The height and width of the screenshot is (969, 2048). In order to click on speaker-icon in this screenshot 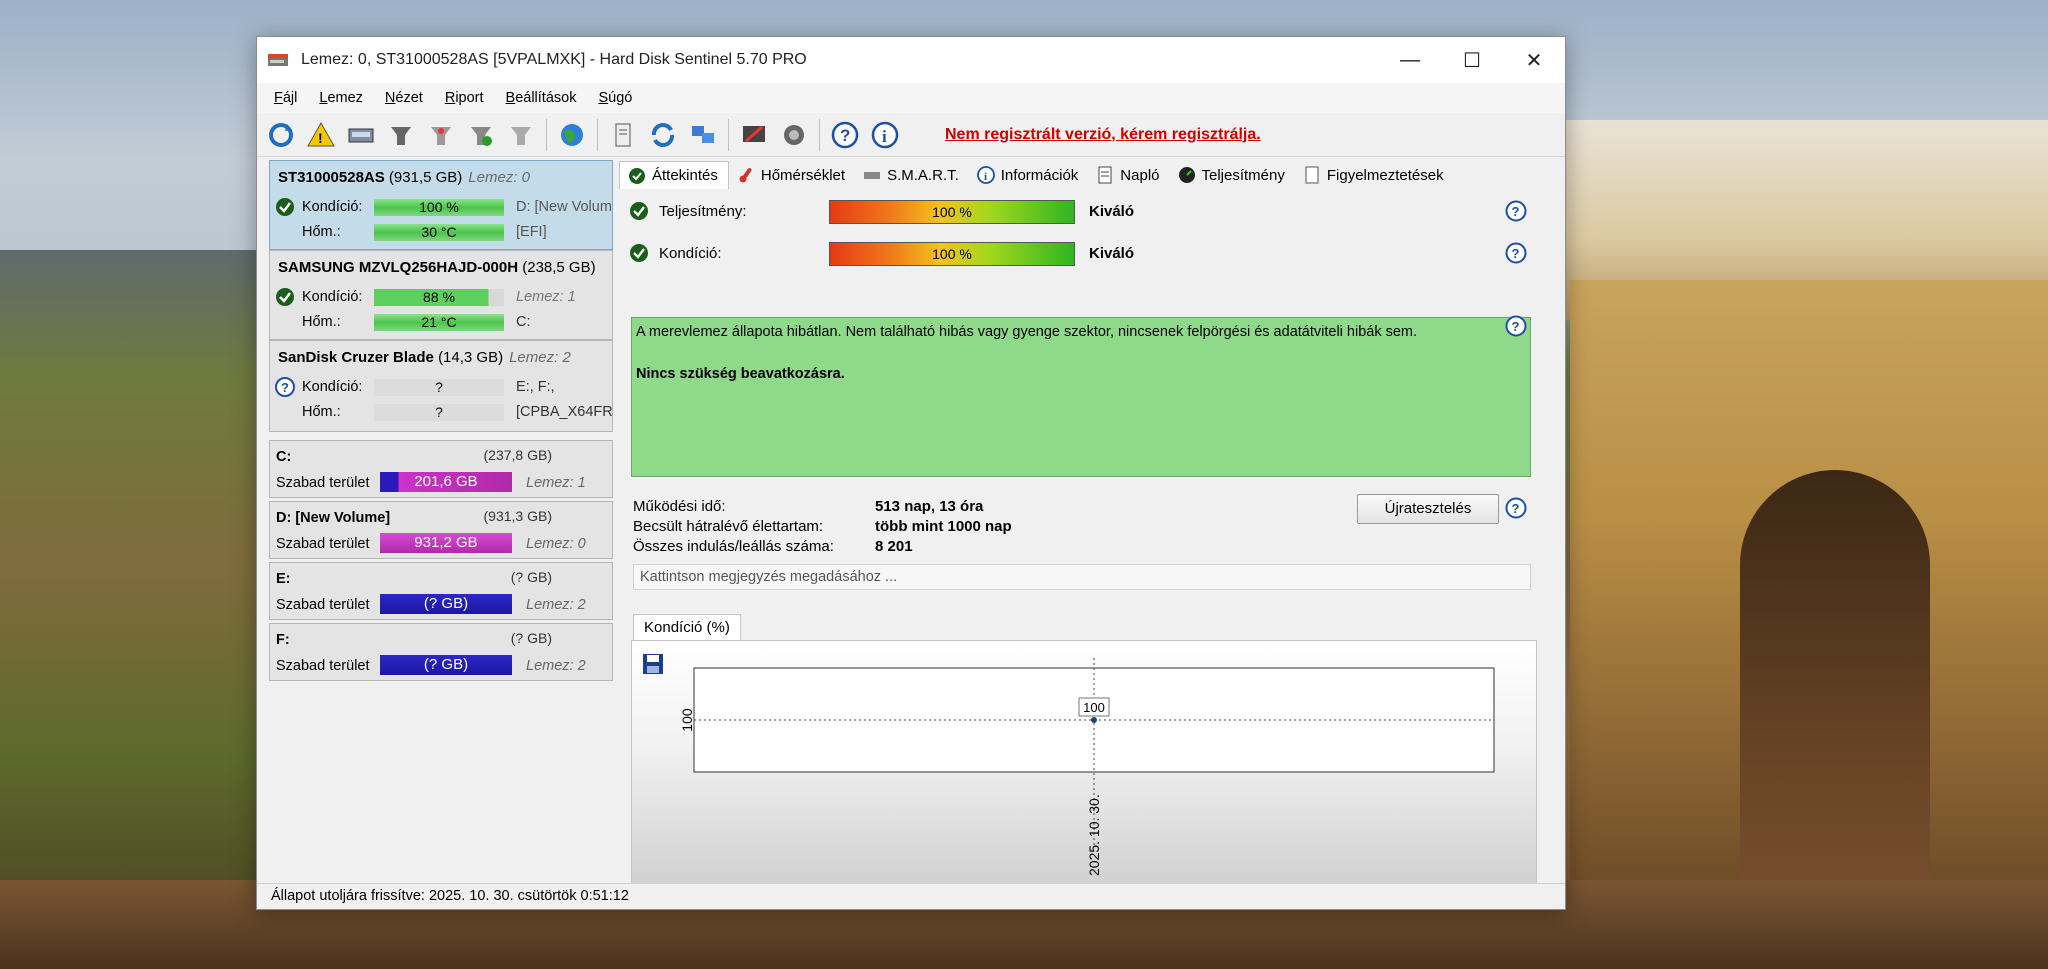, I will do `click(794, 135)`.